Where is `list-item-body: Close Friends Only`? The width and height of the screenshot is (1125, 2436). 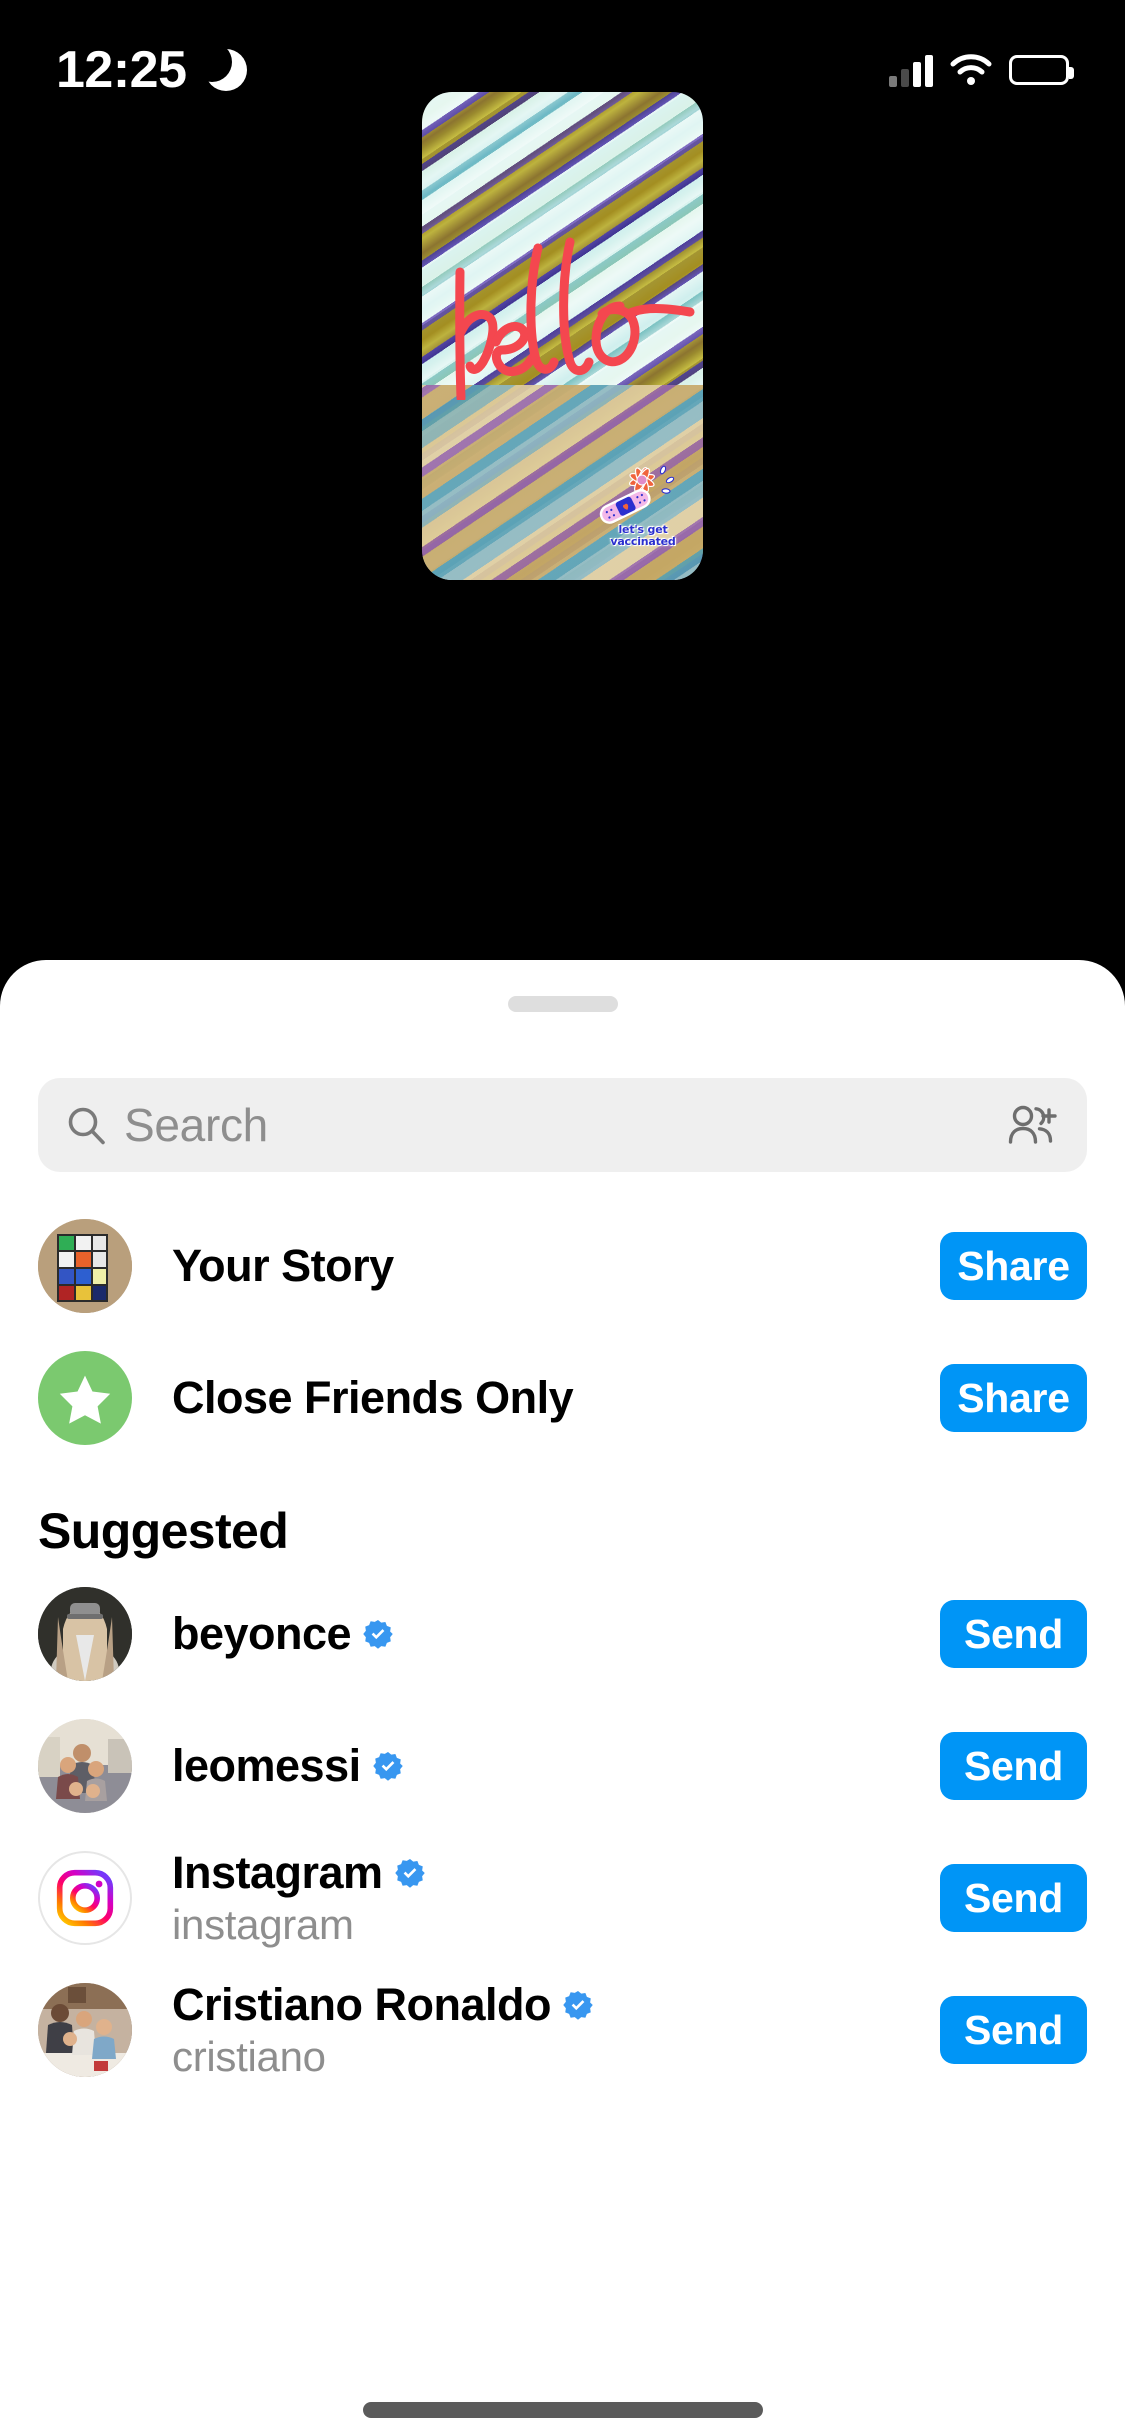
list-item-body: Close Friends Only is located at coordinates (556, 1398).